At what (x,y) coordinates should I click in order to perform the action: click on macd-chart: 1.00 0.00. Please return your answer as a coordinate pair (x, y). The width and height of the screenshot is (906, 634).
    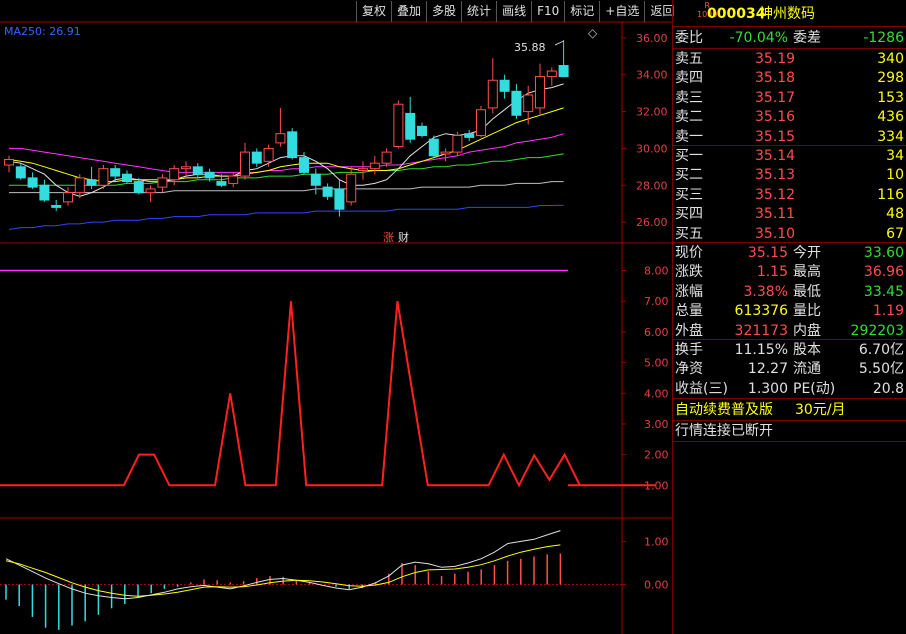
    Looking at the image, I should click on (334, 580).